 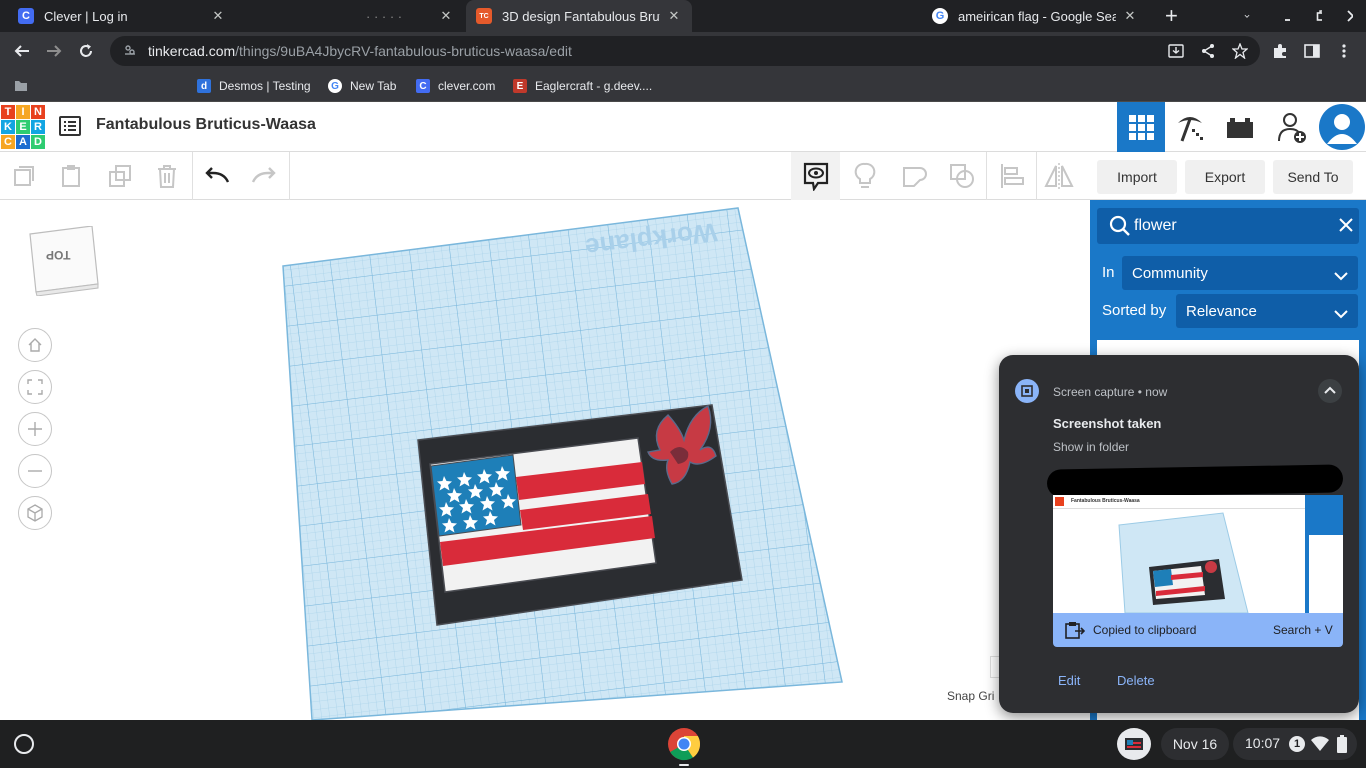 I want to click on tab-blank: · · · · · ✕, so click(x=350, y=16).